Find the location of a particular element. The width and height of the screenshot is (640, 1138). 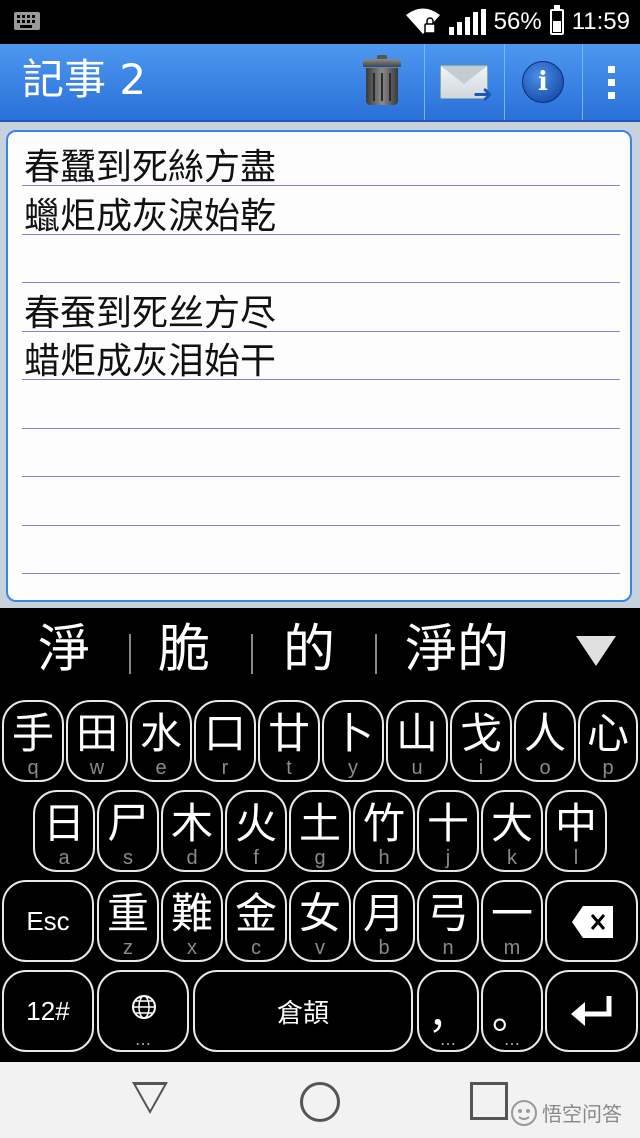

send-button: ➜ is located at coordinates (464, 82).